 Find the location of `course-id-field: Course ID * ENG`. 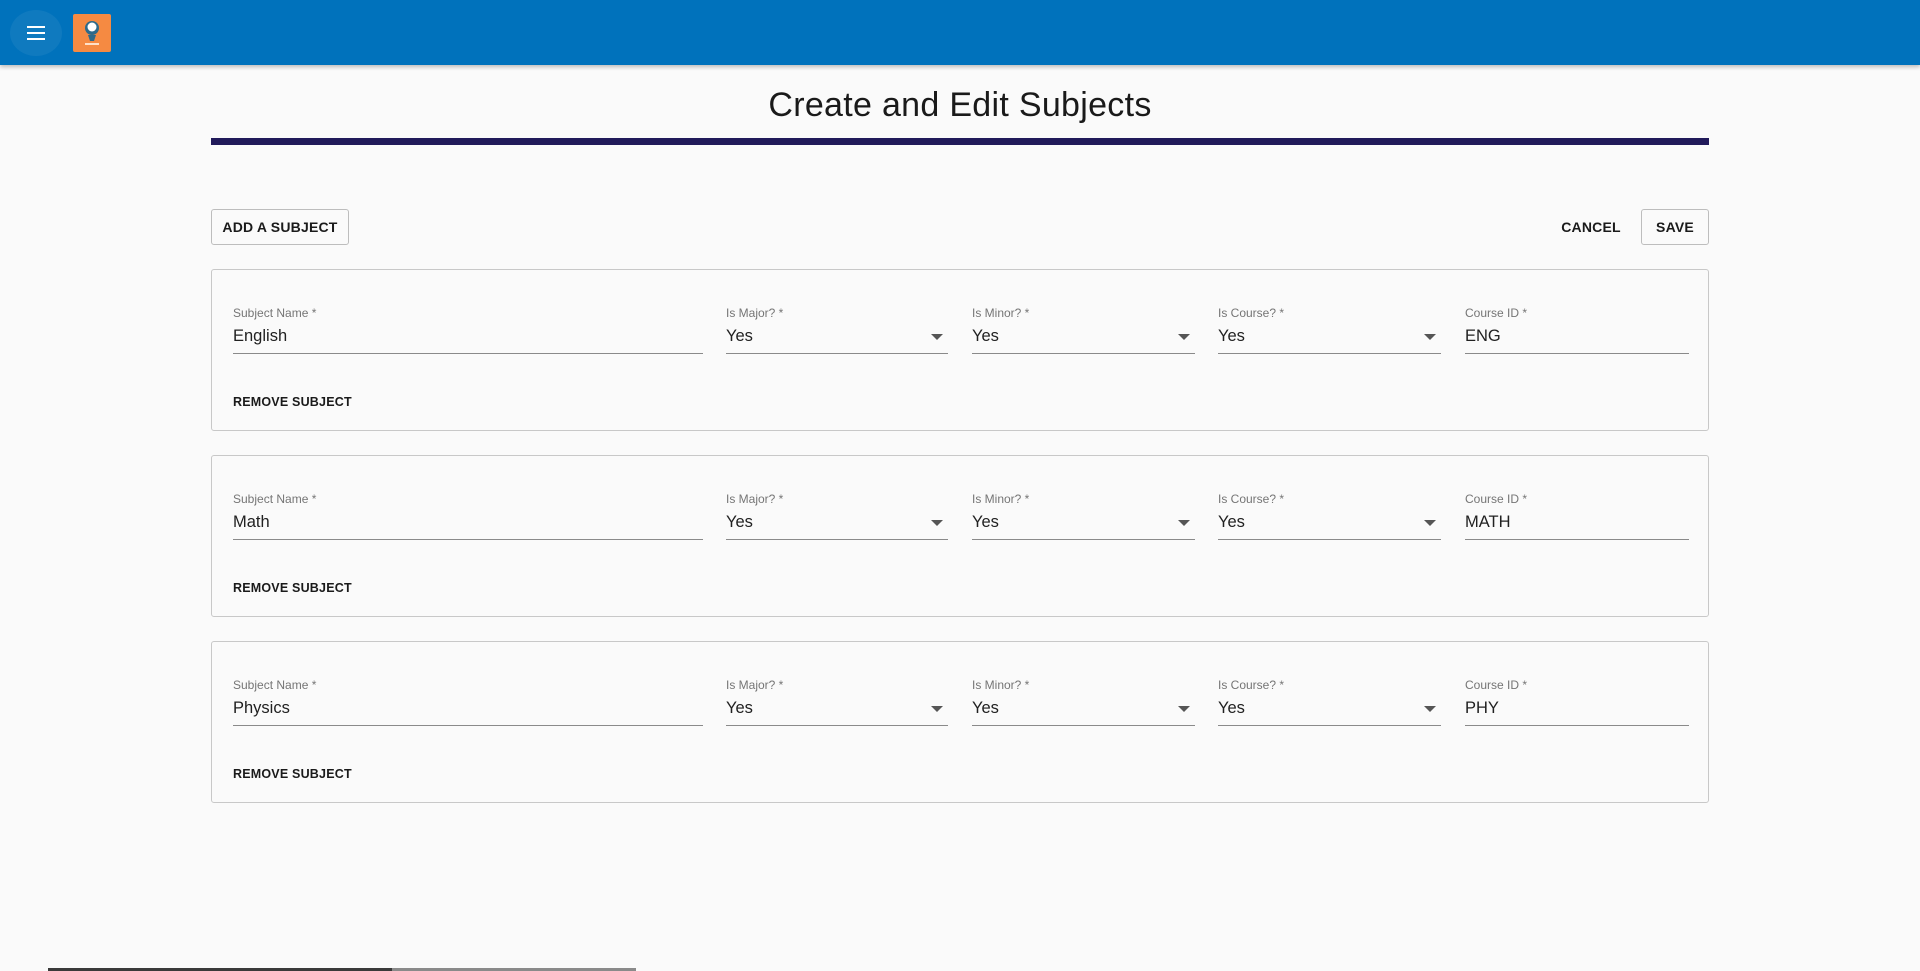

course-id-field: Course ID * ENG is located at coordinates (1577, 330).